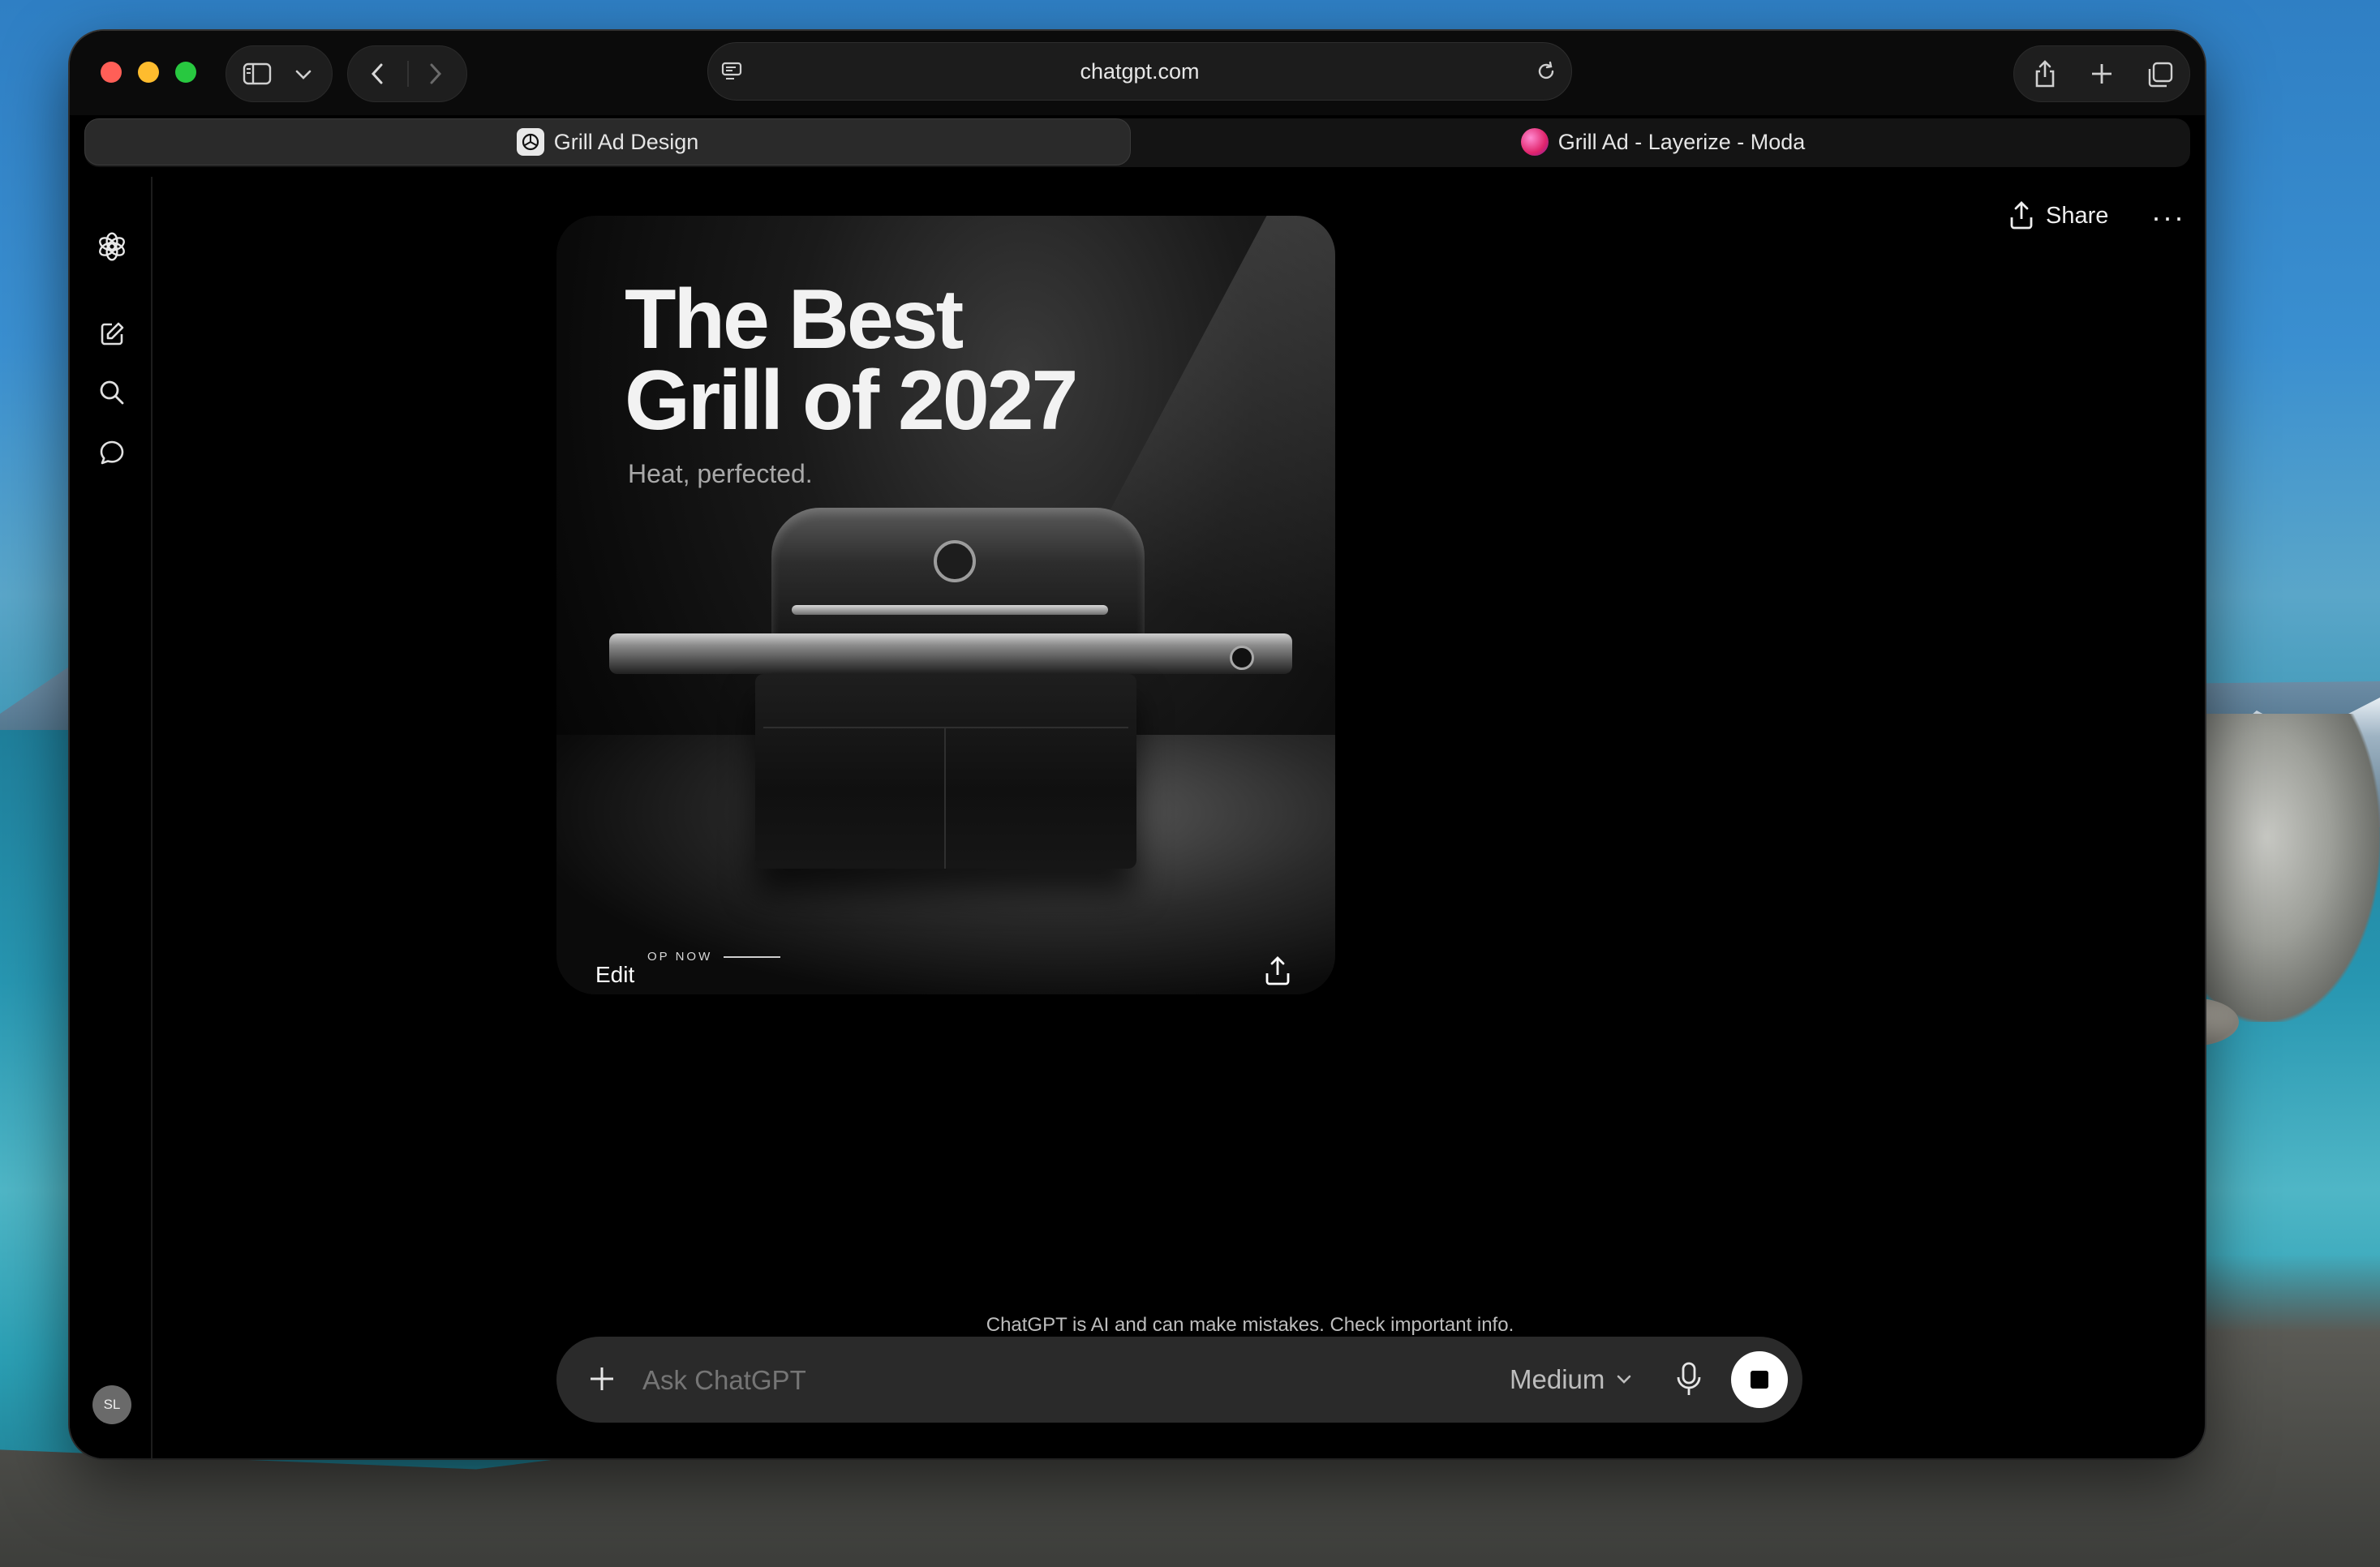 The image size is (2380, 1567). Describe the element at coordinates (955, 561) in the screenshot. I see `grill-thermometer` at that location.